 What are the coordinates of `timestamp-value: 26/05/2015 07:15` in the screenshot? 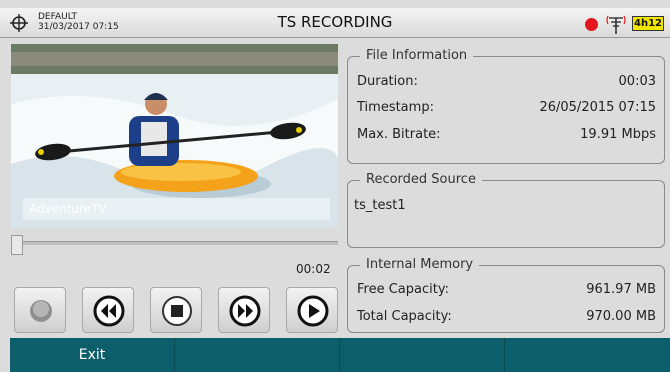 It's located at (597, 107).